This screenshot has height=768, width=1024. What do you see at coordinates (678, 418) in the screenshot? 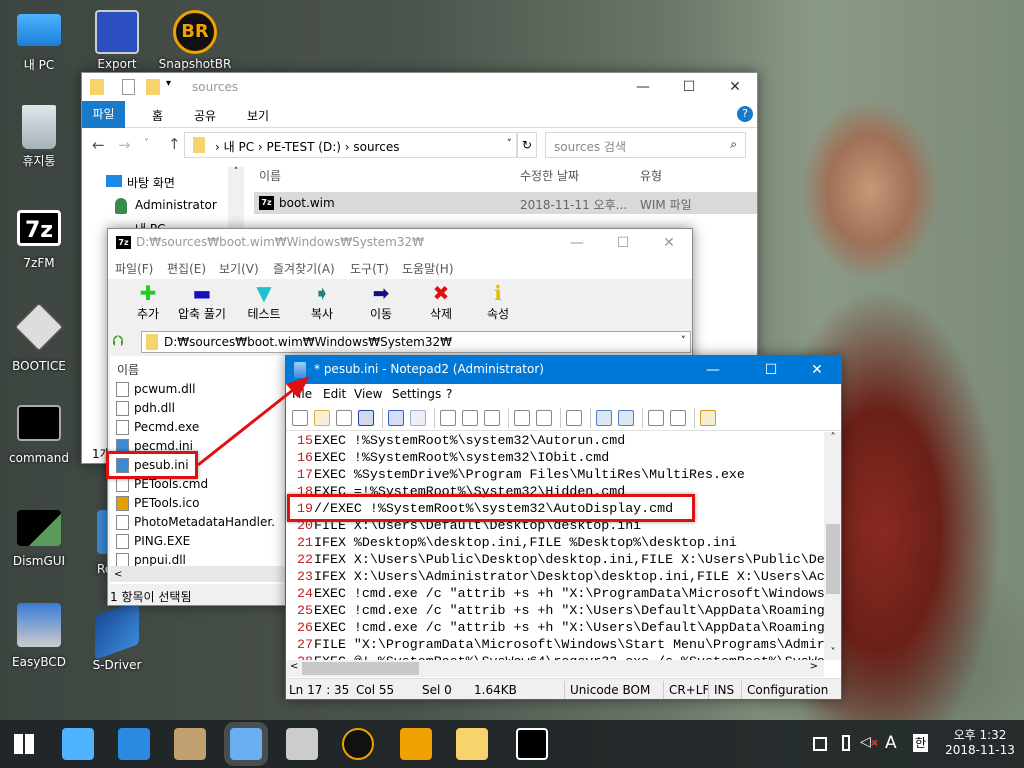
I see `customize-icon` at bounding box center [678, 418].